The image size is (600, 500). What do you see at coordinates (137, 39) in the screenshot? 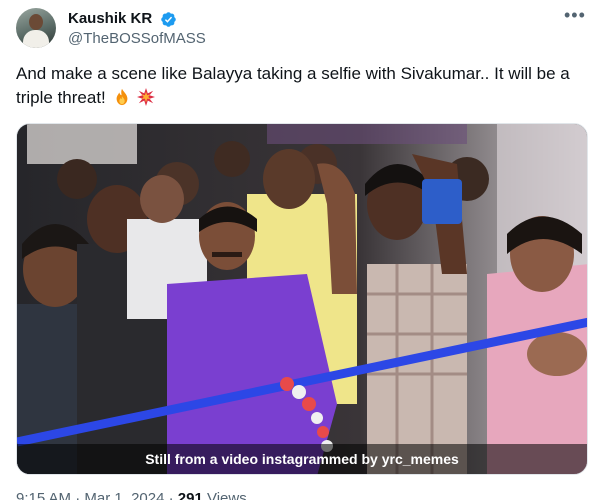
I see `author-handle: @TheBOSSofMASS` at bounding box center [137, 39].